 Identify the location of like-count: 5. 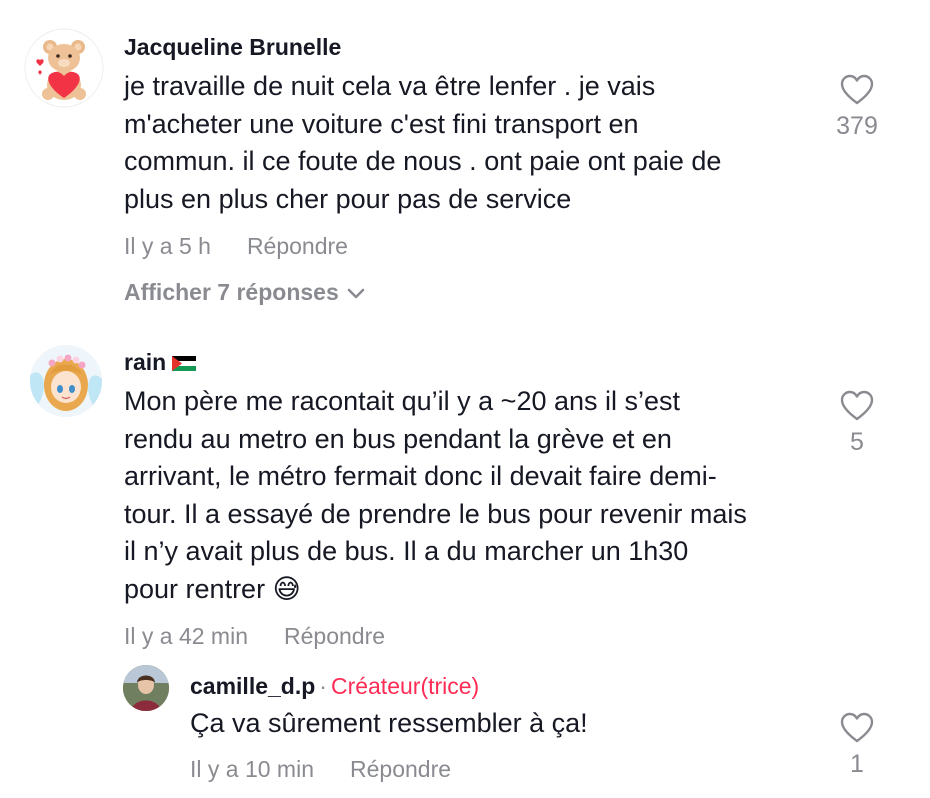
(857, 442).